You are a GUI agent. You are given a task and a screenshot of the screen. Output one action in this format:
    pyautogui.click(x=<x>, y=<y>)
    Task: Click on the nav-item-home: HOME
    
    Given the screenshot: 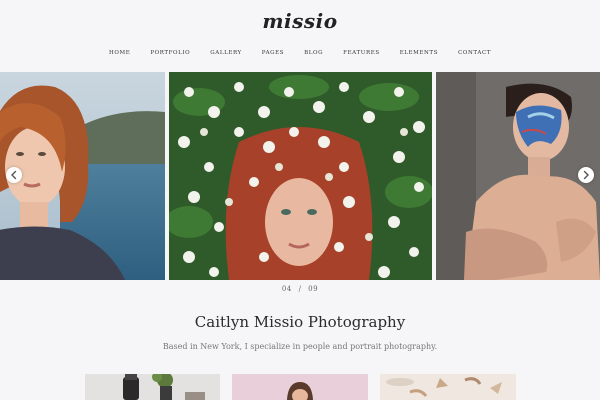 What is the action you would take?
    pyautogui.click(x=119, y=53)
    